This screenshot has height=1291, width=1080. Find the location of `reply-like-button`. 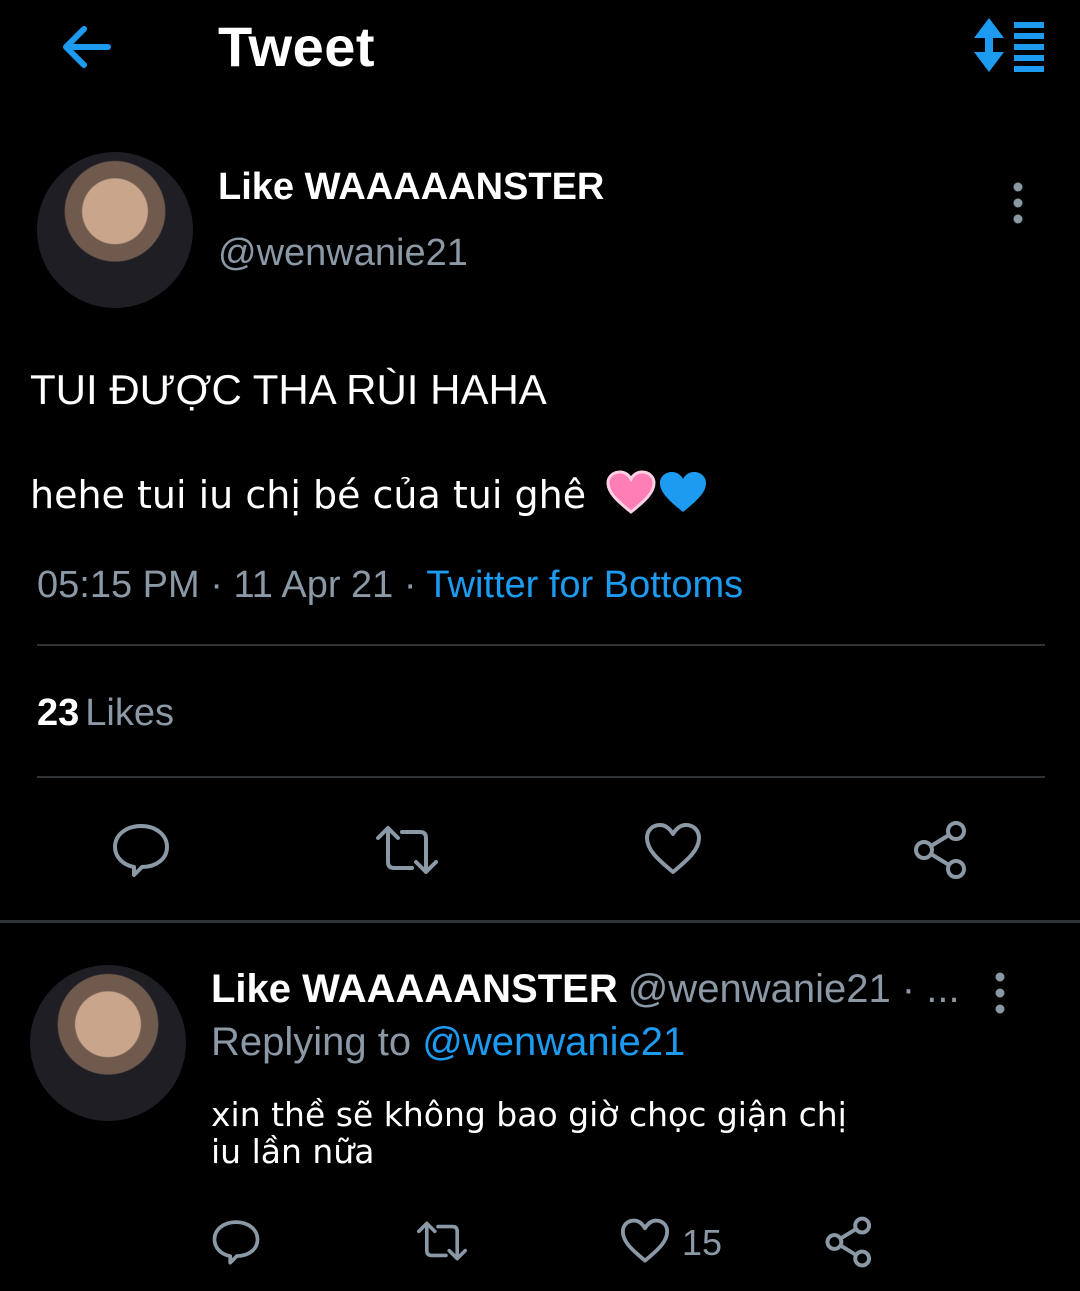

reply-like-button is located at coordinates (645, 1241).